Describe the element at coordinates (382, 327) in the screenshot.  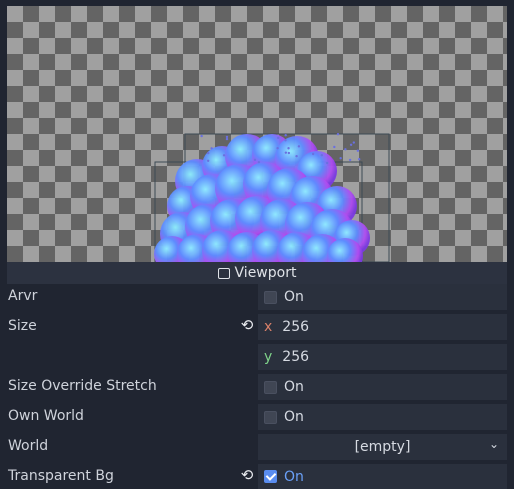
I see `size-x-field: x 256` at that location.